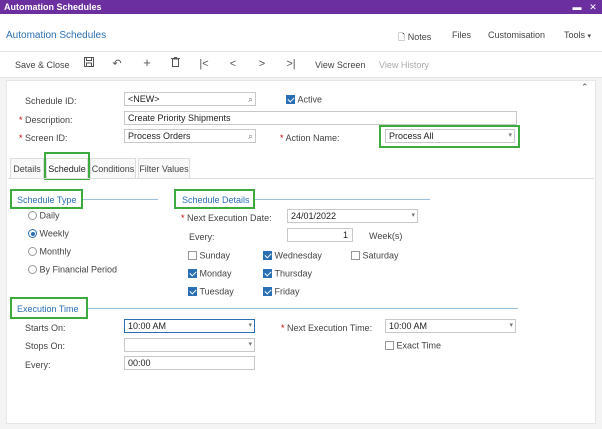 The height and width of the screenshot is (429, 602). Describe the element at coordinates (450, 326) in the screenshot. I see `next-execution-time-select: 10:00 AM ▾` at that location.